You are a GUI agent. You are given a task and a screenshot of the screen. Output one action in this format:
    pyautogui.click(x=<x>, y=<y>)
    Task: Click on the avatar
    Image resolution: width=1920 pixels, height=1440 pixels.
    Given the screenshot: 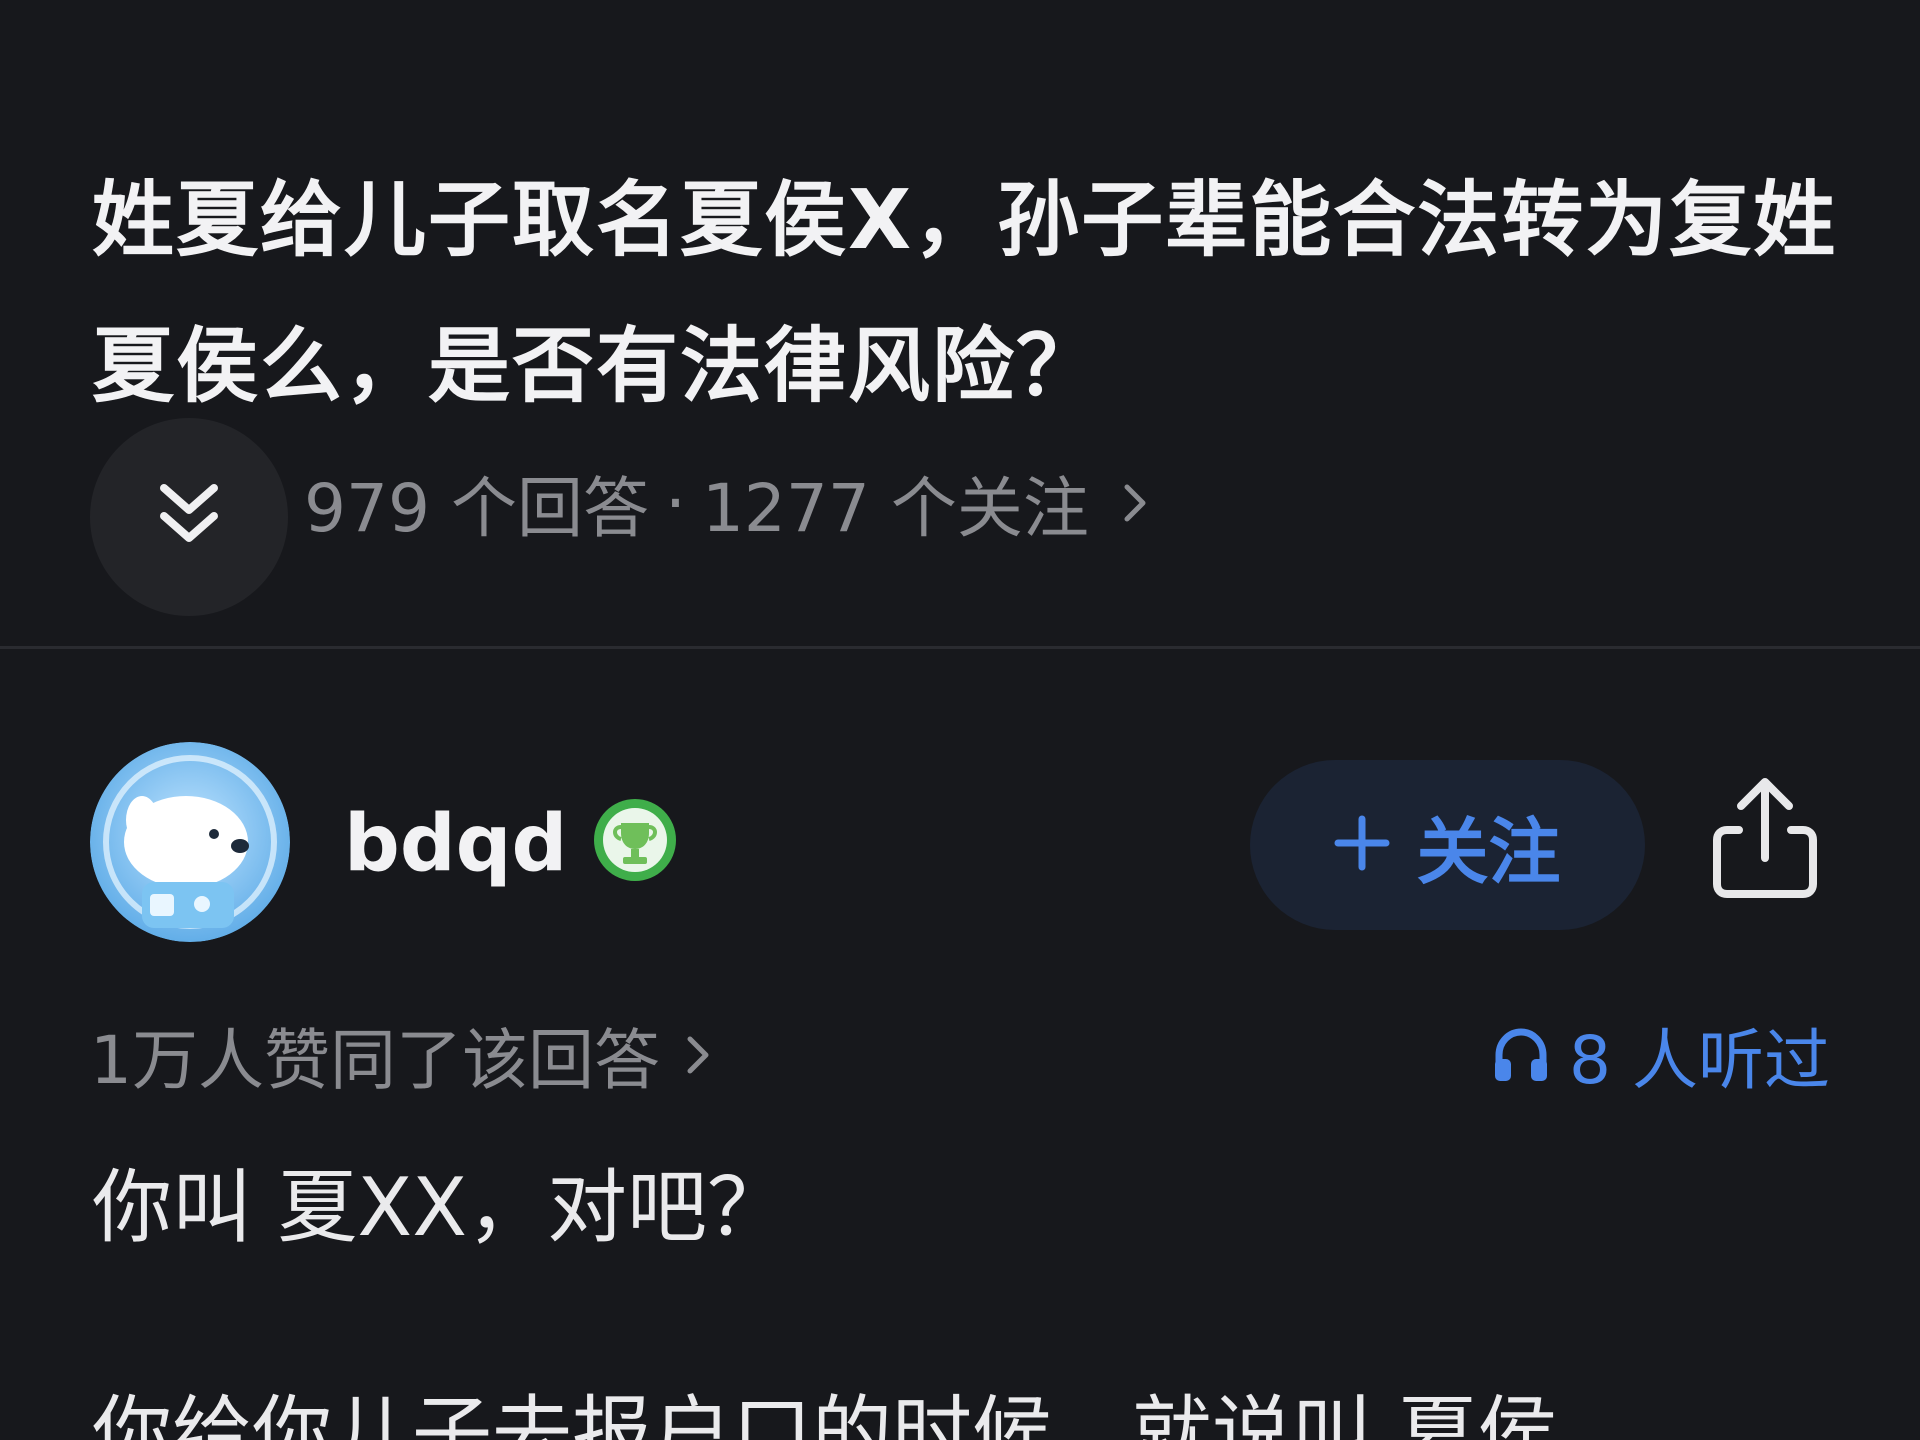 What is the action you would take?
    pyautogui.click(x=190, y=842)
    